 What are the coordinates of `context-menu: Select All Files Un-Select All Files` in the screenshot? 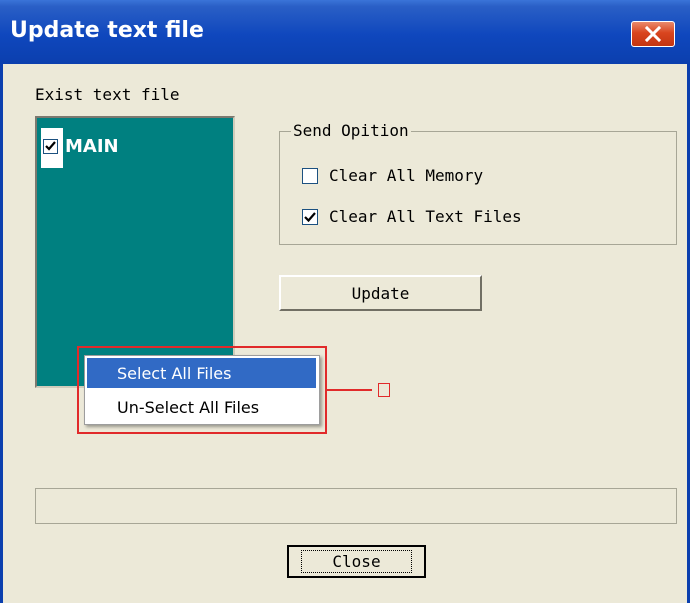 It's located at (202, 390).